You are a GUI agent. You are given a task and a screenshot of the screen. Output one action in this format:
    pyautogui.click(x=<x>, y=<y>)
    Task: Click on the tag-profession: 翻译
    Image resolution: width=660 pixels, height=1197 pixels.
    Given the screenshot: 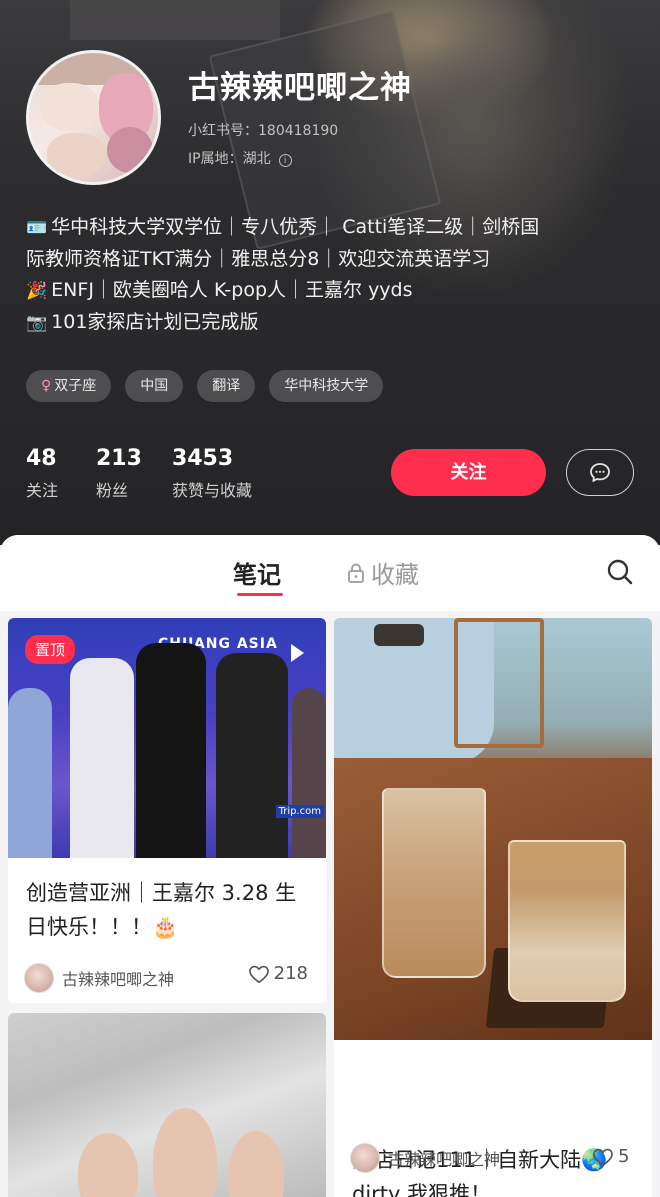 What is the action you would take?
    pyautogui.click(x=226, y=386)
    